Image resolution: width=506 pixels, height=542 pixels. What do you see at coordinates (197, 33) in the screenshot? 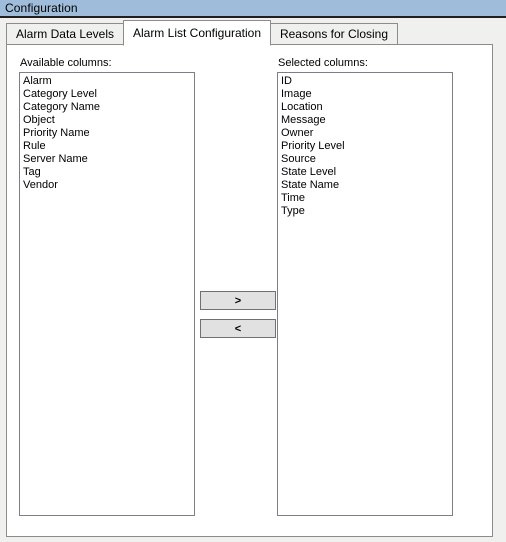
I see `tab-alarm-list-configuration: Alarm List Configuration` at bounding box center [197, 33].